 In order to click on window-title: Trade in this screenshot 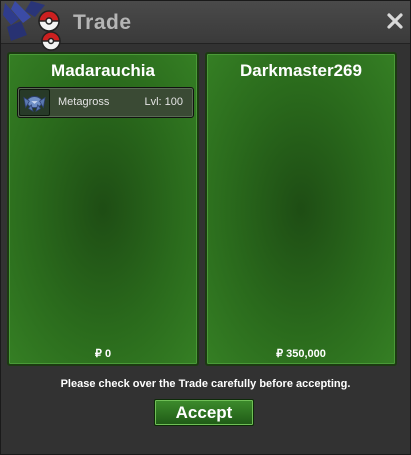, I will do `click(102, 22)`.